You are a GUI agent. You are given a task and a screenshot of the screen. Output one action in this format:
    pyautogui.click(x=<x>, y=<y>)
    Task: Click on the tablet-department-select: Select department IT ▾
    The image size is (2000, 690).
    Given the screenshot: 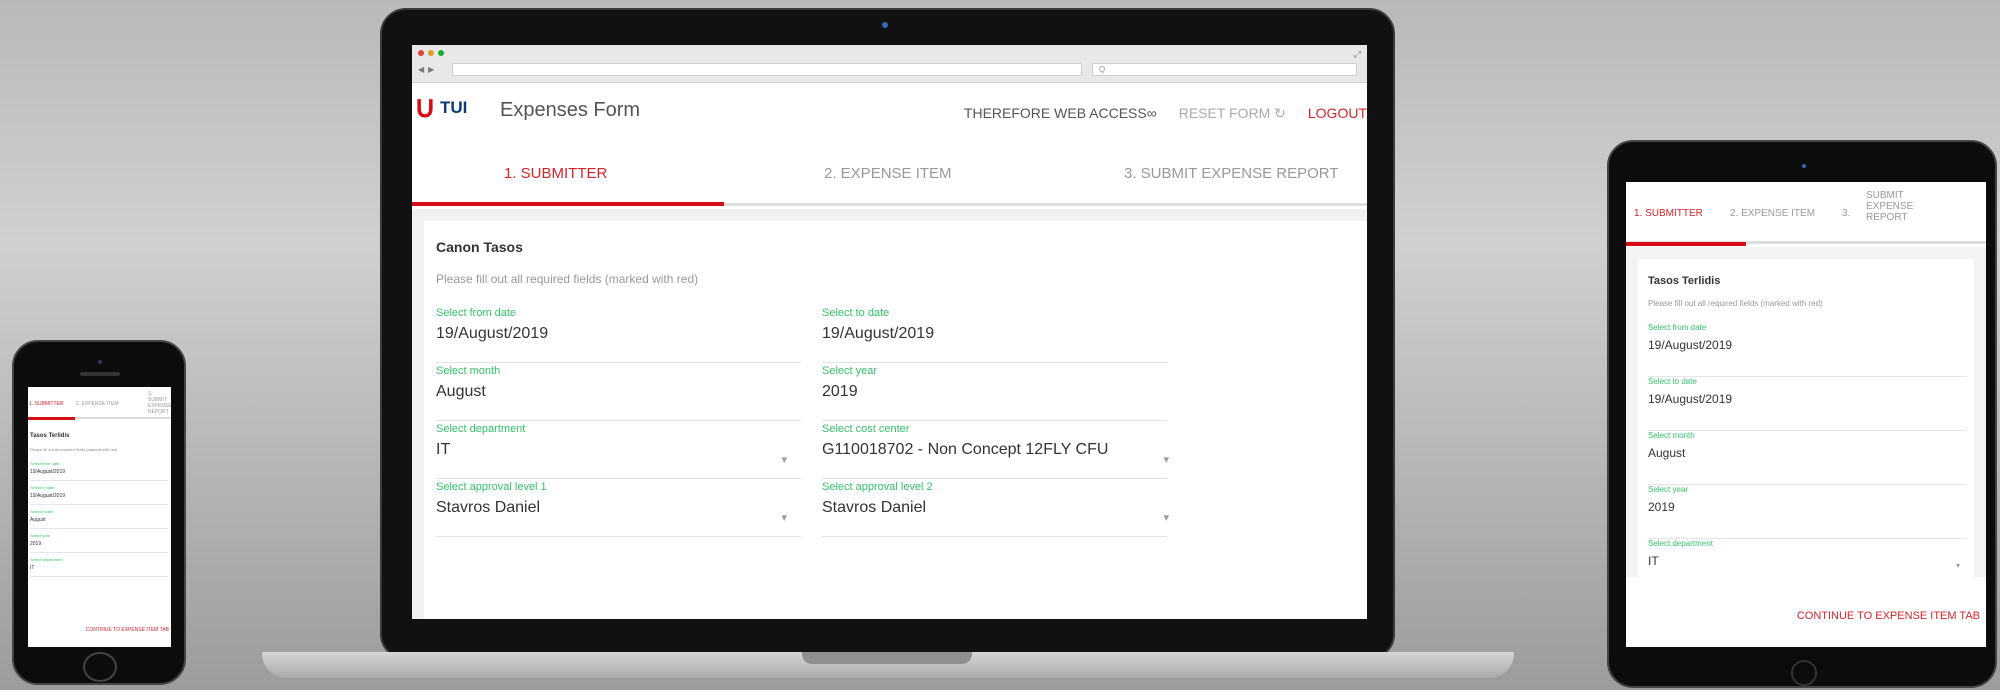 What is the action you would take?
    pyautogui.click(x=1807, y=558)
    